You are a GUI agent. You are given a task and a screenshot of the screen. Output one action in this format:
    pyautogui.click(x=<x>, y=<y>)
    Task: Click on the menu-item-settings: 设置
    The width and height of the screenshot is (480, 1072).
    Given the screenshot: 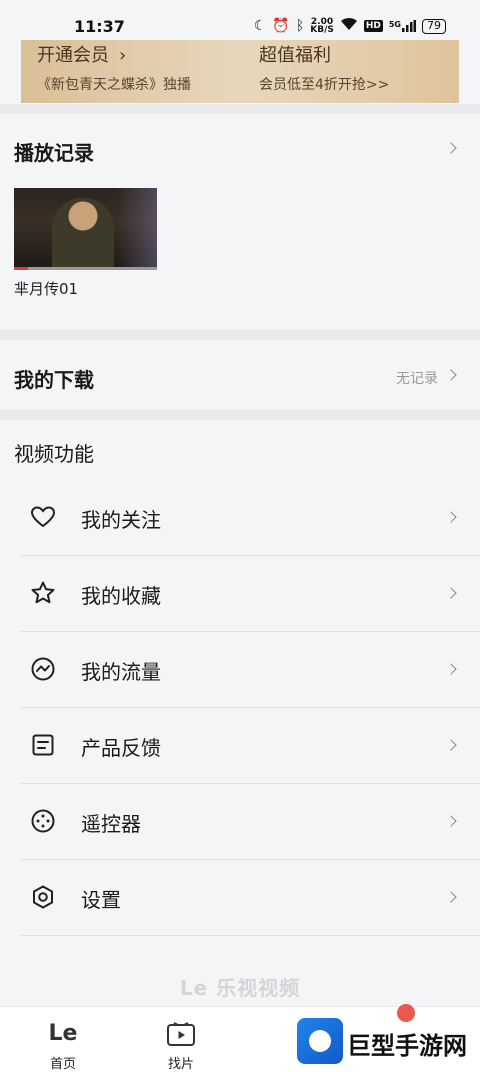 What is the action you would take?
    pyautogui.click(x=250, y=898)
    